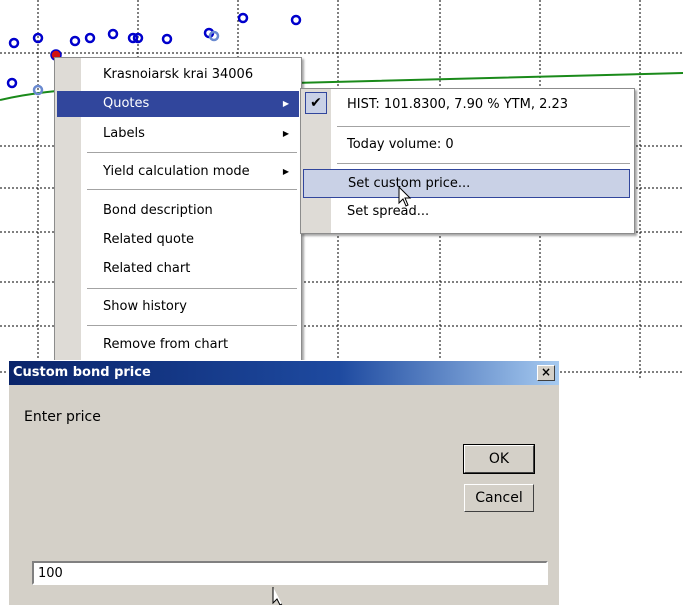 This screenshot has height=605, width=683. I want to click on menu-item-related-quote: Related quote, so click(190, 240).